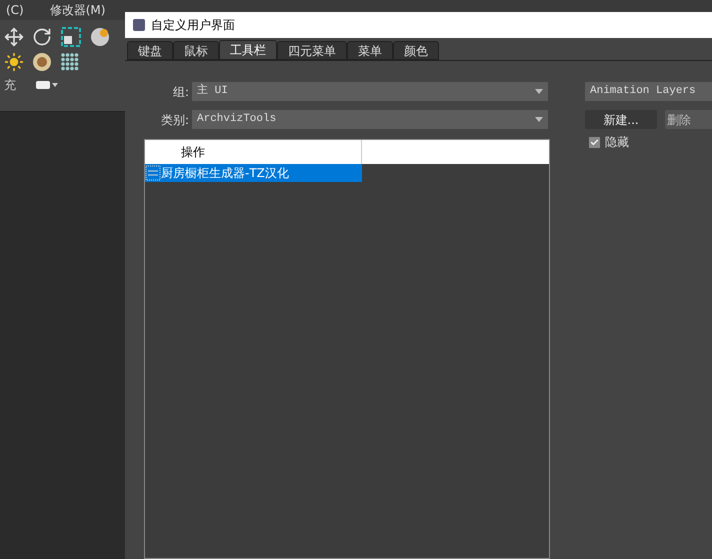  I want to click on disc-icon, so click(42, 62).